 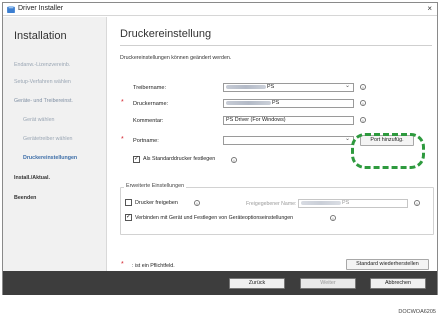 I want to click on share-printer-checkbox, so click(x=128, y=202).